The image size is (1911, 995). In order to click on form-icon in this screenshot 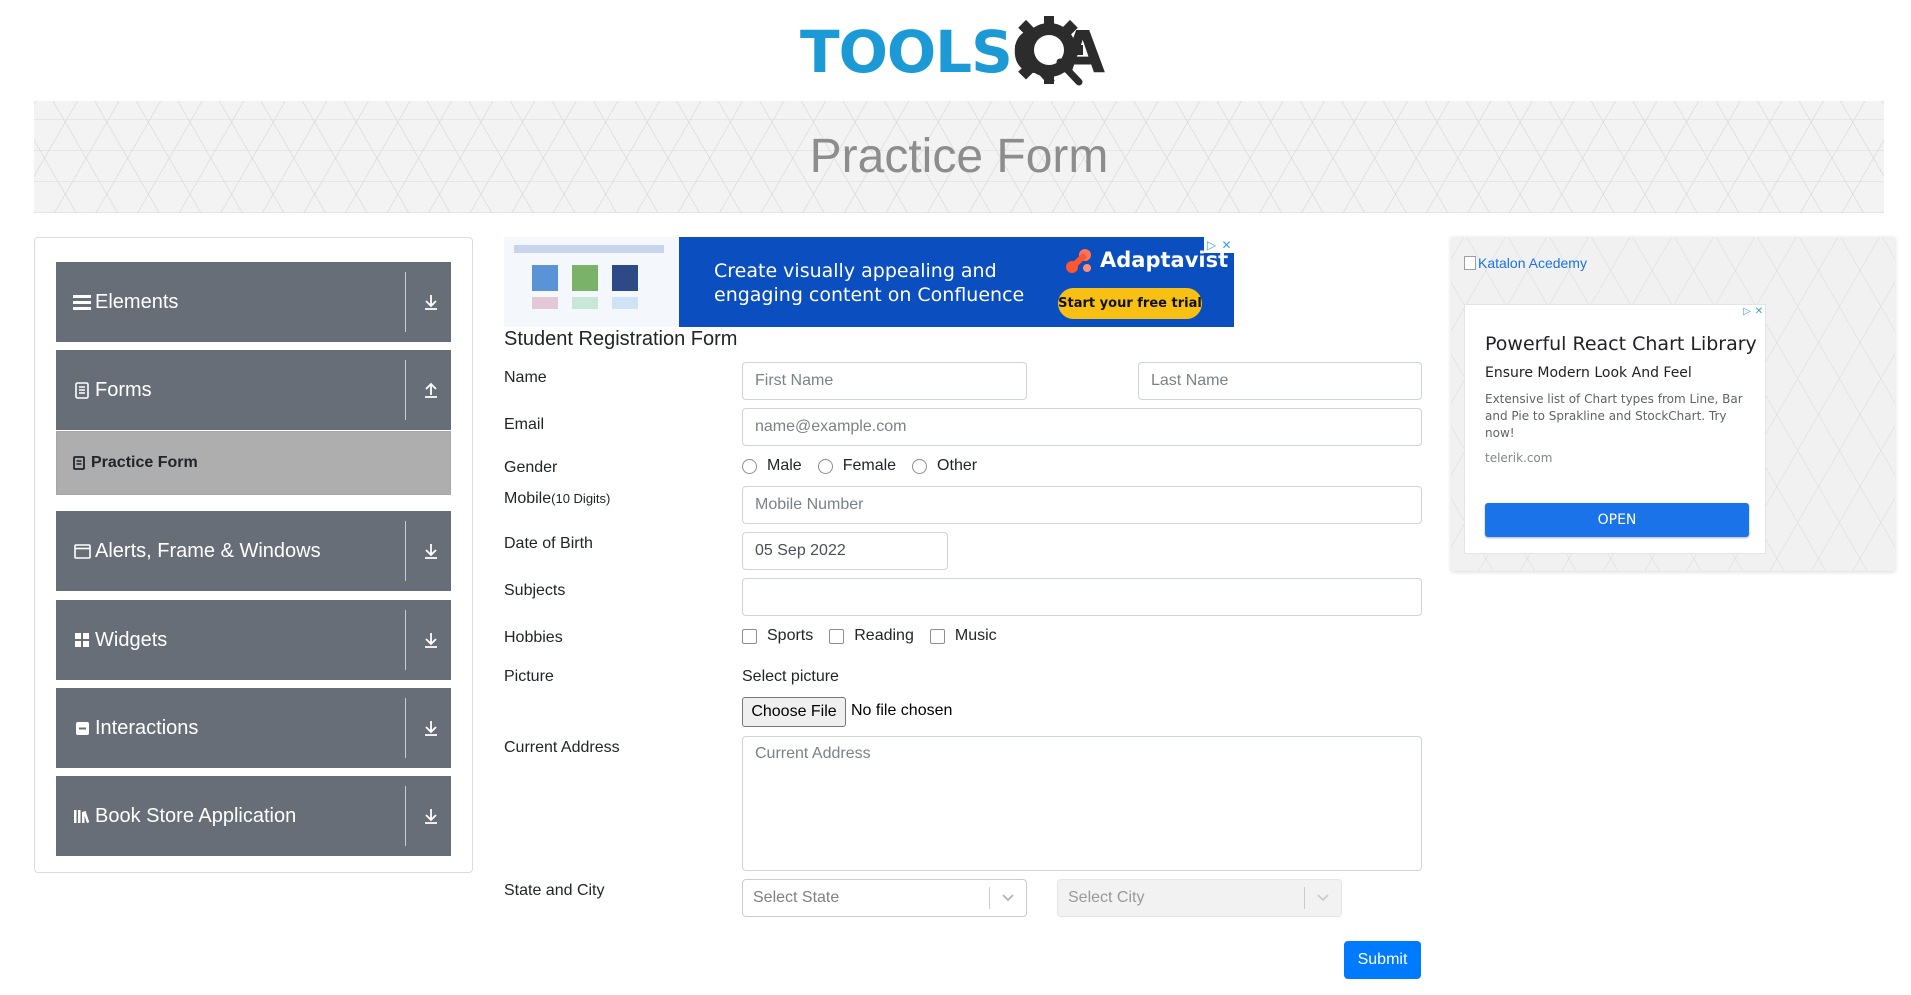, I will do `click(79, 463)`.